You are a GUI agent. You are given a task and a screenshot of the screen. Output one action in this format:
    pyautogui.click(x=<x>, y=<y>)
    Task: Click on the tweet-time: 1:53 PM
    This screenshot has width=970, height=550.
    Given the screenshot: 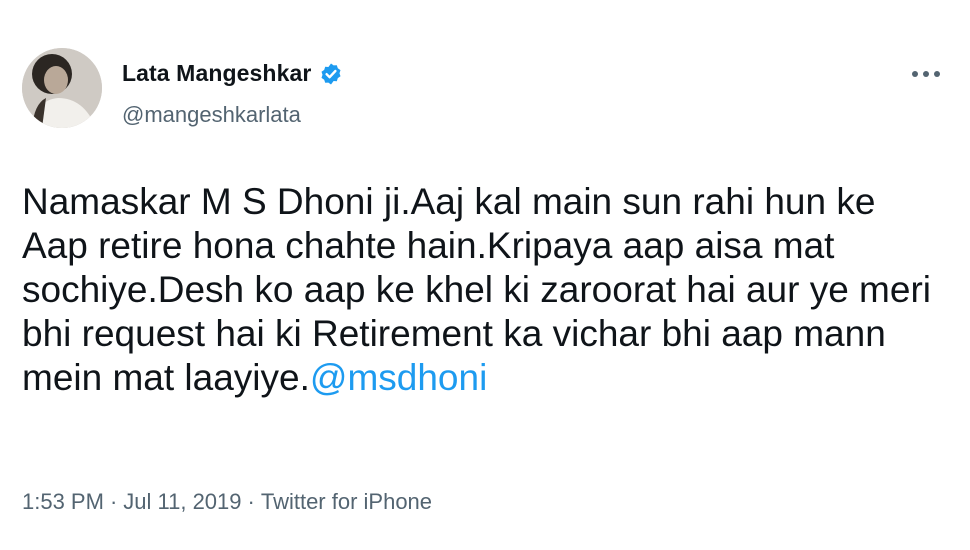 What is the action you would take?
    pyautogui.click(x=63, y=502)
    